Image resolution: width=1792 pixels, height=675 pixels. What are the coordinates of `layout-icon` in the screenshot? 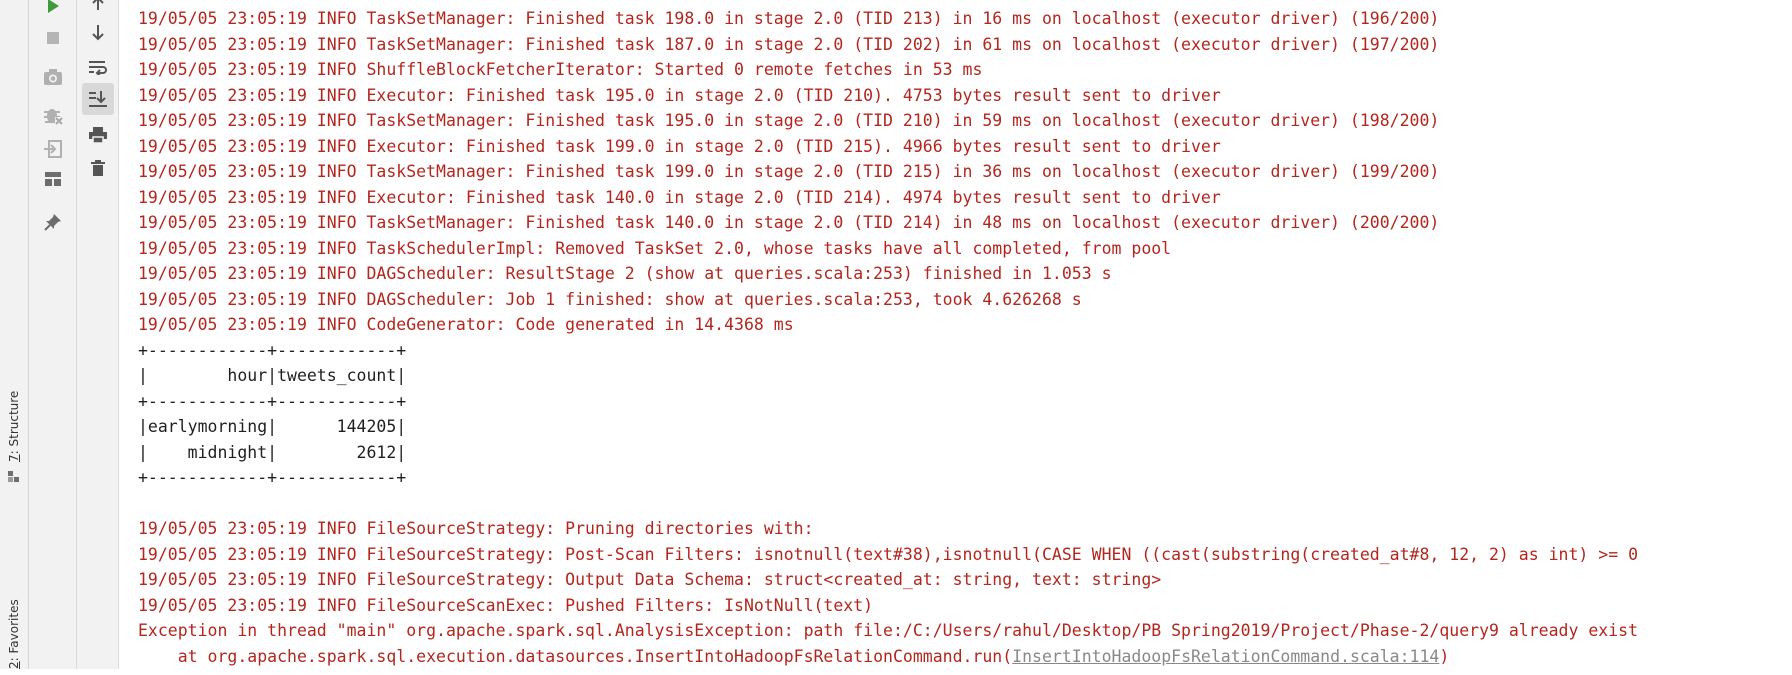 It's located at (52, 179).